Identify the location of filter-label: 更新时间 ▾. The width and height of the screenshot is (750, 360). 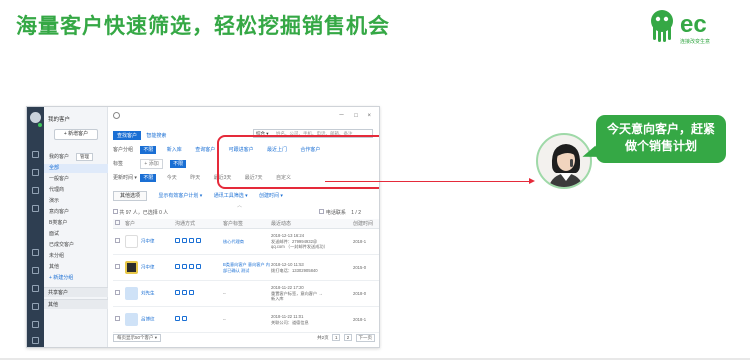
(126, 177).